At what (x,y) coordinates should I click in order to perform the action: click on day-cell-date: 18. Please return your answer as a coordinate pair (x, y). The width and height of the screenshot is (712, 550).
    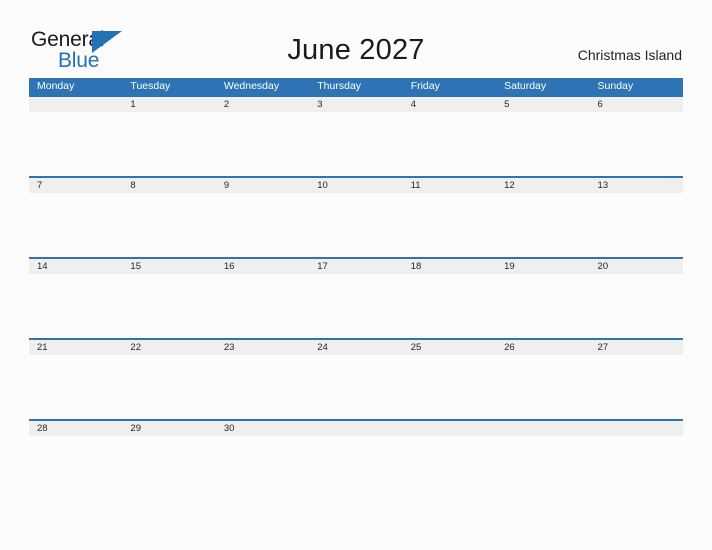
    Looking at the image, I should click on (449, 266).